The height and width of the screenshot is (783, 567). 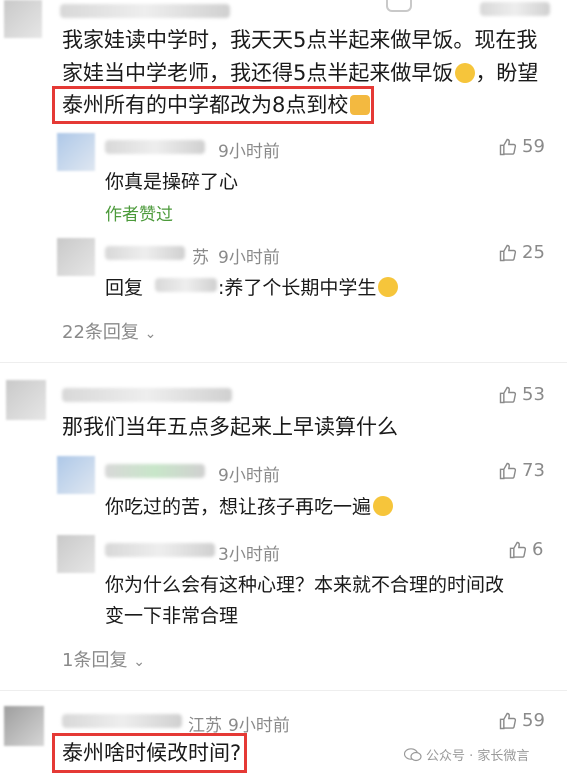 What do you see at coordinates (383, 506) in the screenshot?
I see `thinking-emoji-icon` at bounding box center [383, 506].